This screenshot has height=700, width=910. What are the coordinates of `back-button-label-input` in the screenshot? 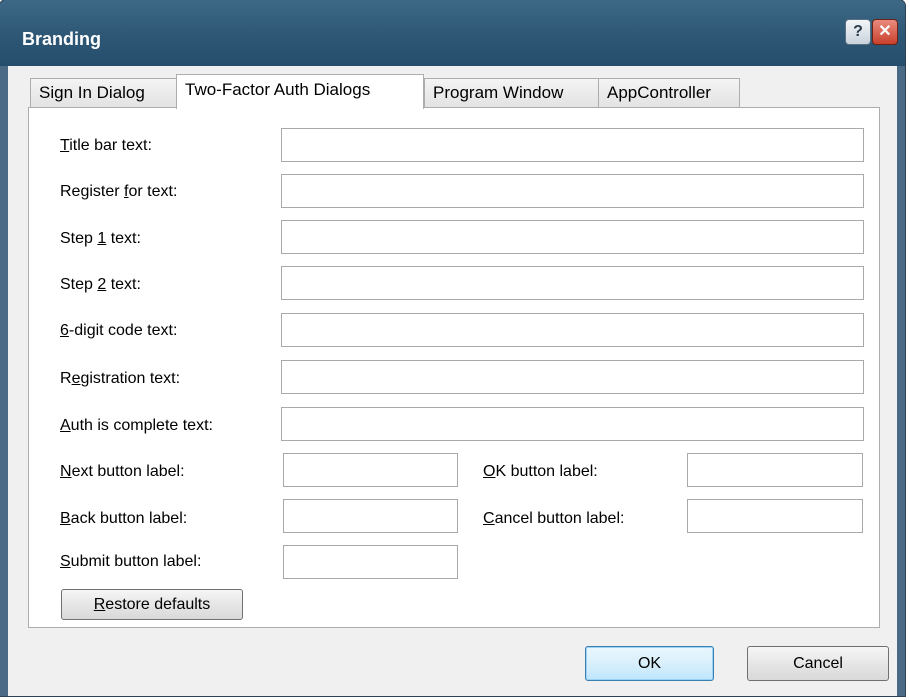 It's located at (370, 516).